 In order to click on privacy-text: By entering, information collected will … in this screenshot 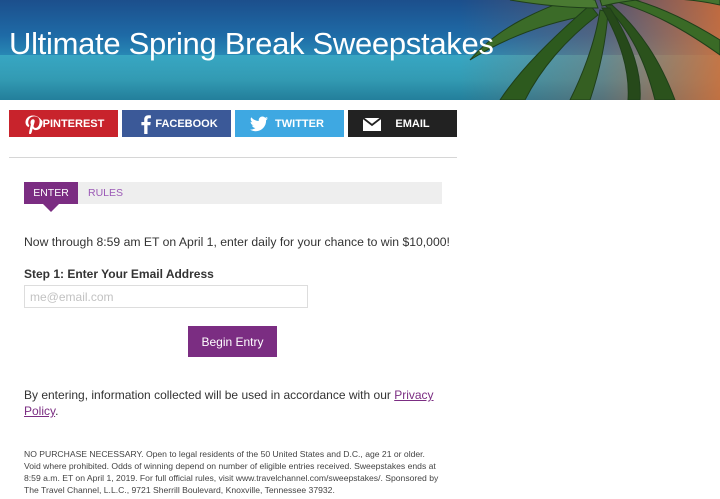, I will do `click(209, 395)`.